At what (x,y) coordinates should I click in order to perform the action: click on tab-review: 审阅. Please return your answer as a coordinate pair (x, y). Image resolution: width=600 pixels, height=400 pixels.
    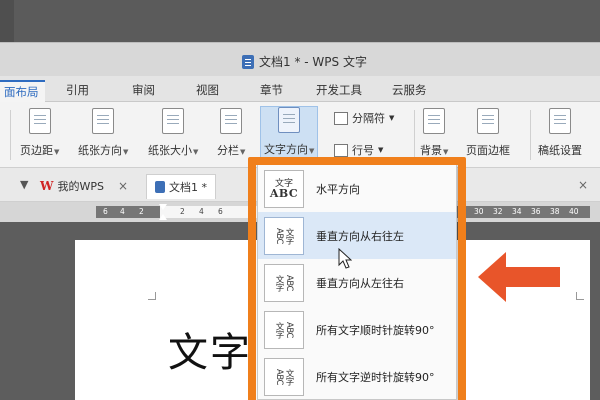
    Looking at the image, I should click on (143, 90).